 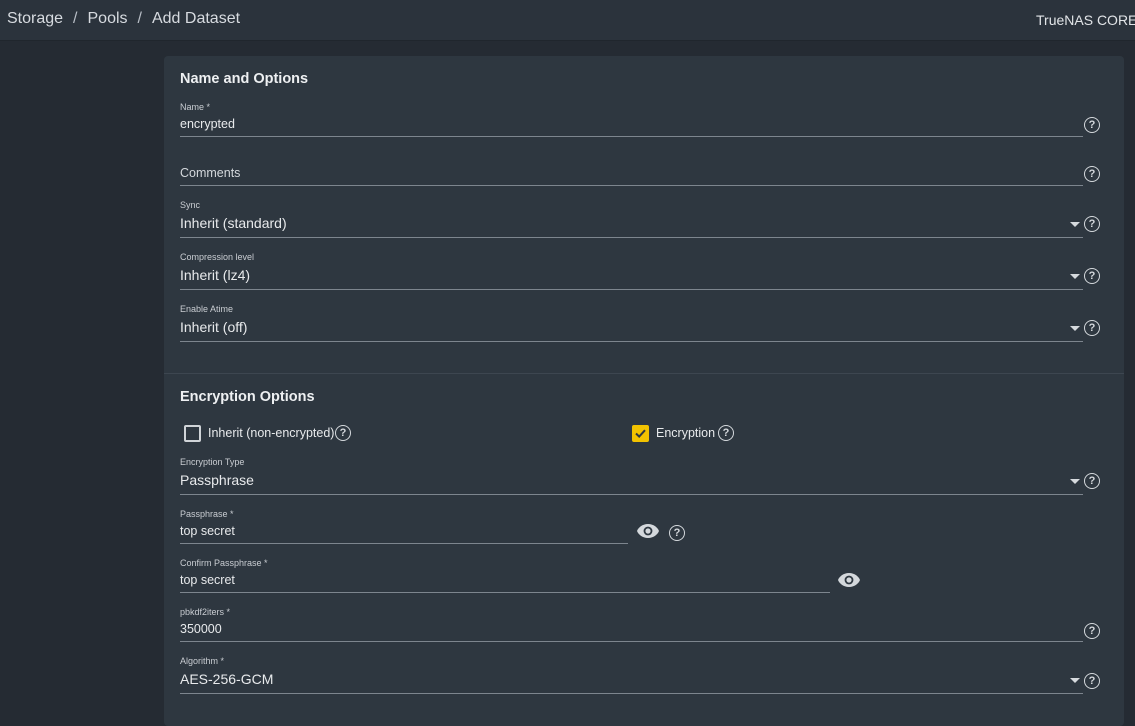 What do you see at coordinates (631, 494) in the screenshot?
I see `encryption-type-underline` at bounding box center [631, 494].